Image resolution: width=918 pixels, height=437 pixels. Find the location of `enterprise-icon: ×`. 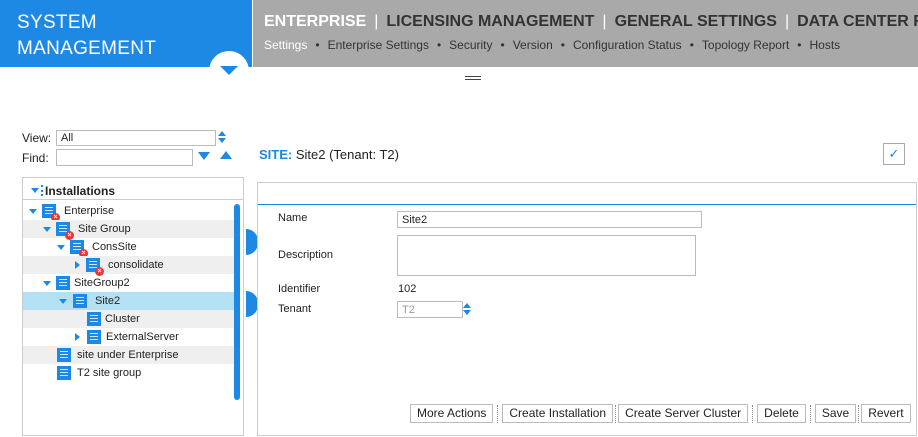

enterprise-icon: × is located at coordinates (51, 213).